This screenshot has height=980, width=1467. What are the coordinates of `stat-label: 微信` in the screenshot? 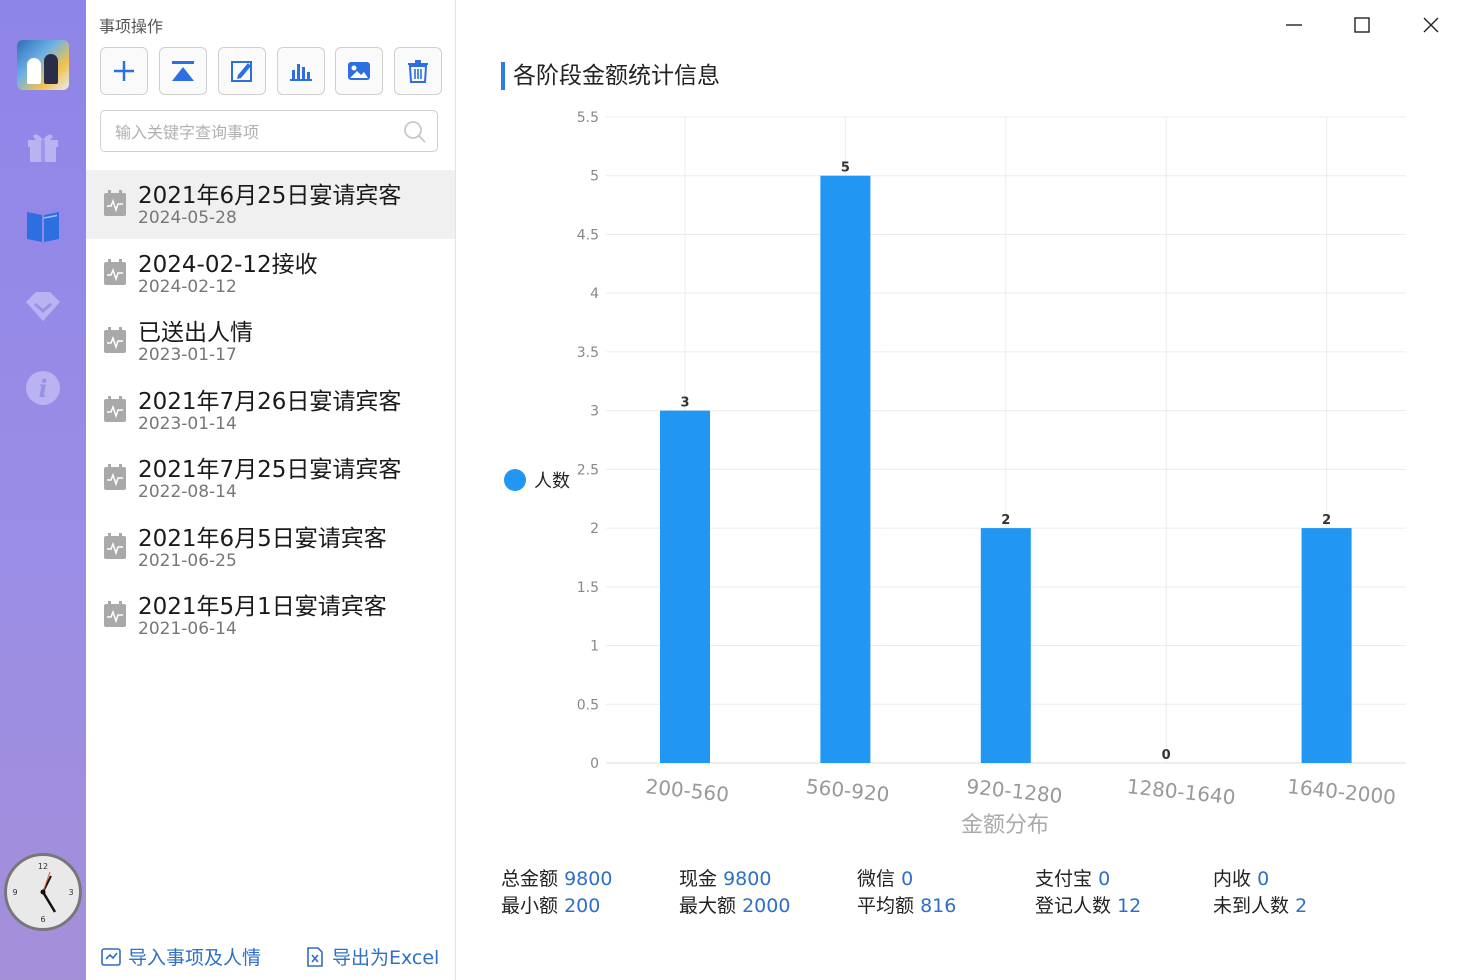 It's located at (876, 879).